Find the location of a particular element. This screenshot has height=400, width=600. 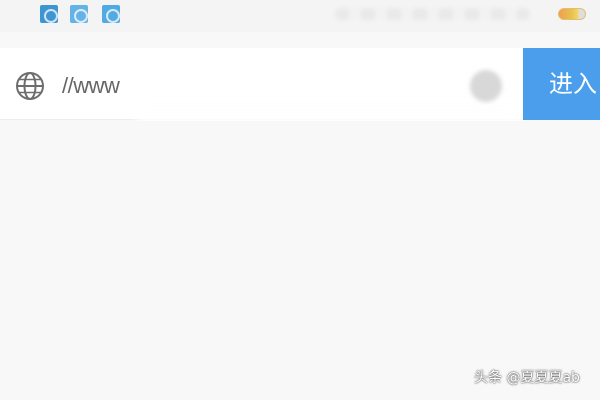

battery-icon is located at coordinates (572, 14).